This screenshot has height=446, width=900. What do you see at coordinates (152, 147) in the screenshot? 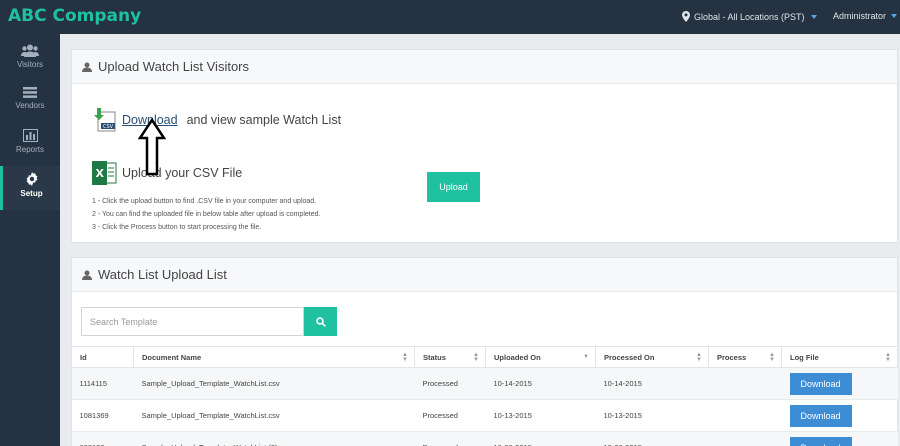
I see `up-arrow-annotation` at bounding box center [152, 147].